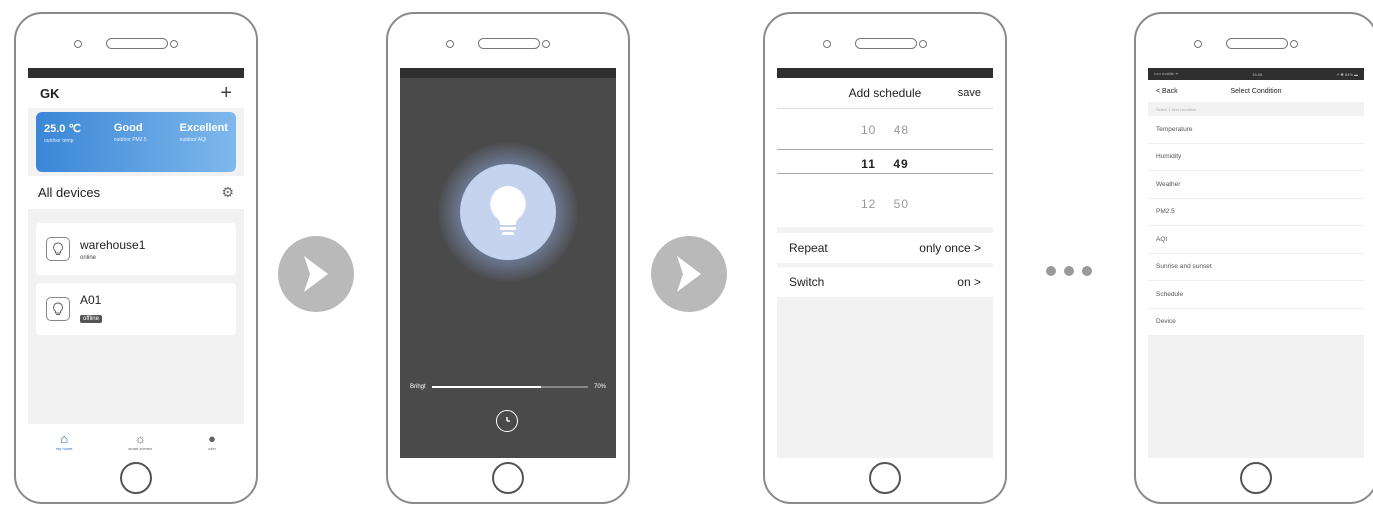 Image resolution: width=1373 pixels, height=509 pixels. Describe the element at coordinates (885, 164) in the screenshot. I see `picker-row-selected: 11 49` at that location.